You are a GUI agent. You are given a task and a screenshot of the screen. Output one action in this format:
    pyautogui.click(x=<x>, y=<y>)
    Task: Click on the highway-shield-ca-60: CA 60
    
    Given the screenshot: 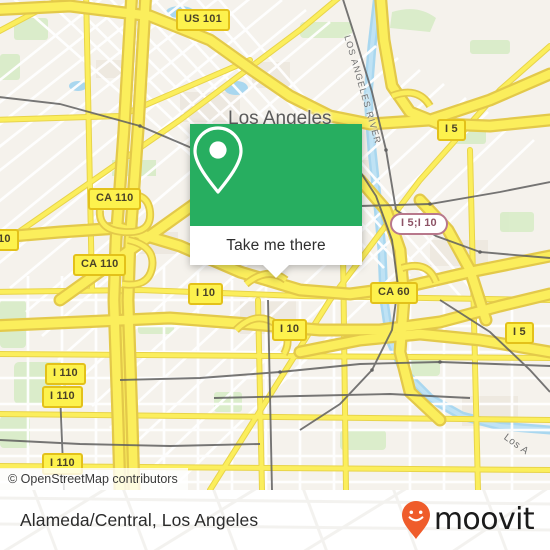 What is the action you would take?
    pyautogui.click(x=394, y=293)
    